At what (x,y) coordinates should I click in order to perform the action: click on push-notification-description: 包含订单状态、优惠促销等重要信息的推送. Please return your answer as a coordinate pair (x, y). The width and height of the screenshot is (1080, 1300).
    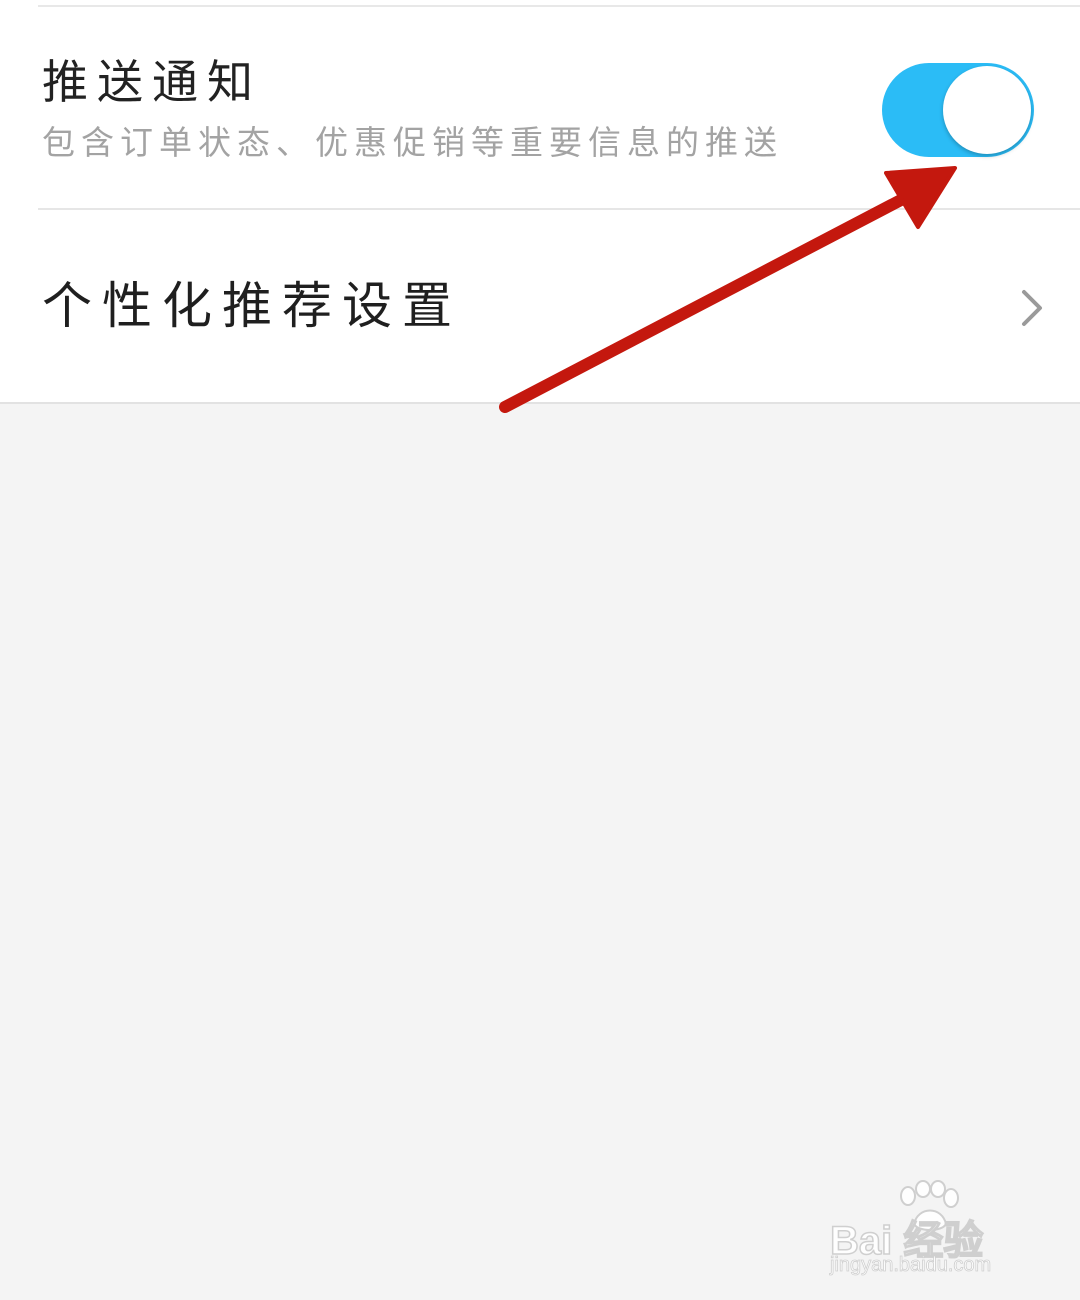
    Looking at the image, I should click on (412, 142).